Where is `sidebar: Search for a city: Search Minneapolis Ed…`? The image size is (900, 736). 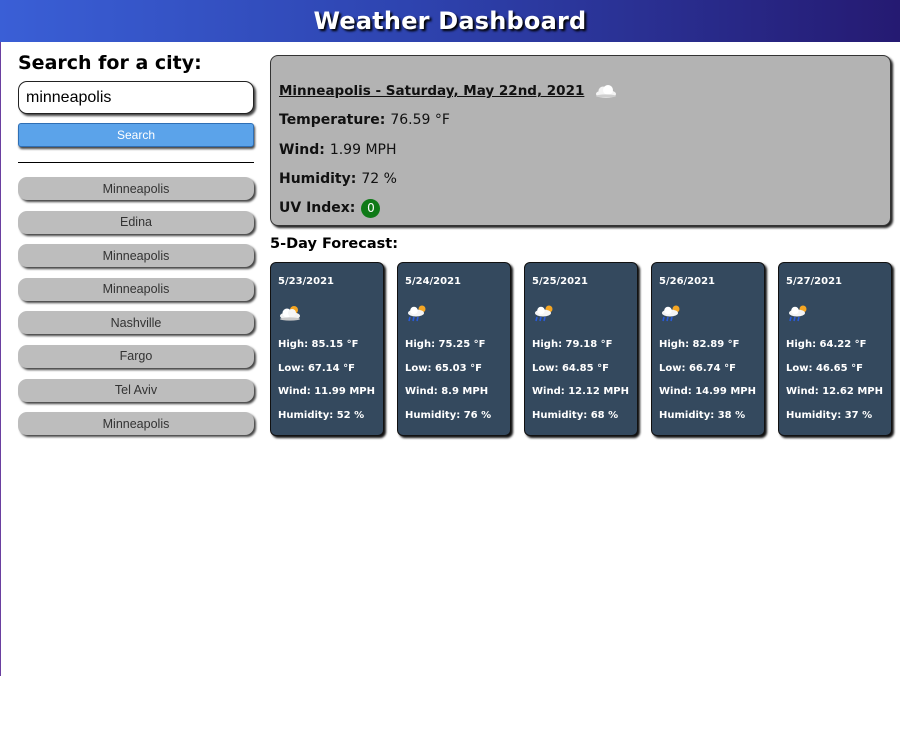
sidebar: Search for a city: Search Minneapolis Ed… is located at coordinates (136, 248).